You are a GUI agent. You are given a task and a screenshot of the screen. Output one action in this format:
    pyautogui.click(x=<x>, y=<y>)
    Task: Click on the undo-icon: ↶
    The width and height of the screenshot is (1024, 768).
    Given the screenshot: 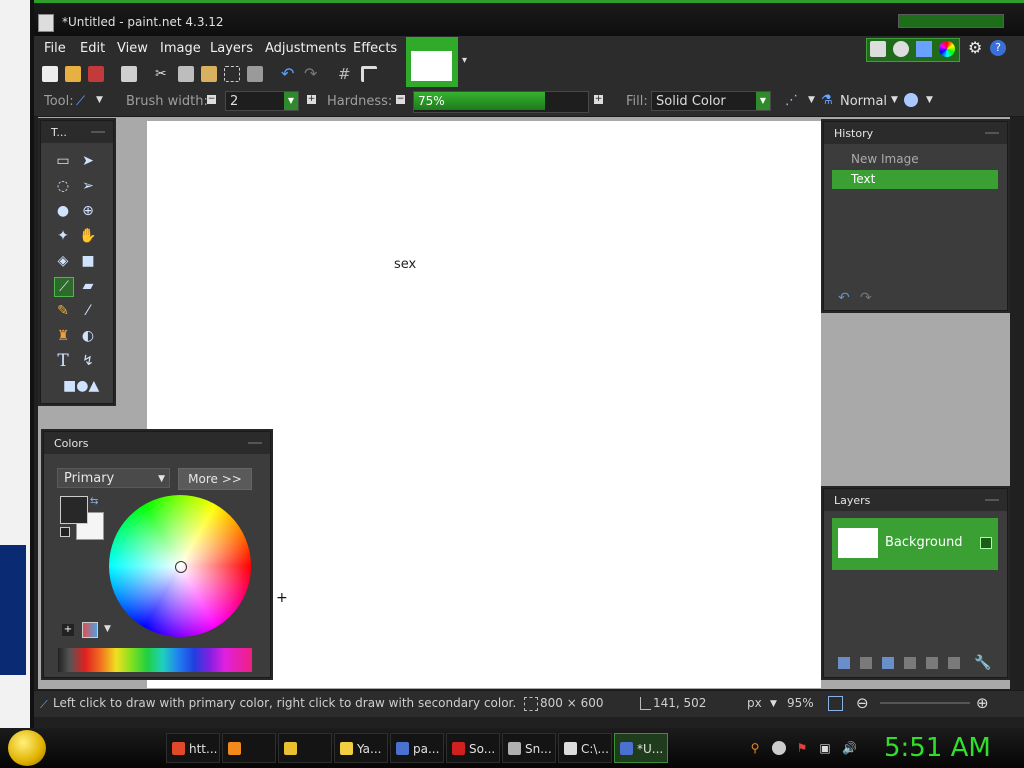 What is the action you would take?
    pyautogui.click(x=289, y=74)
    